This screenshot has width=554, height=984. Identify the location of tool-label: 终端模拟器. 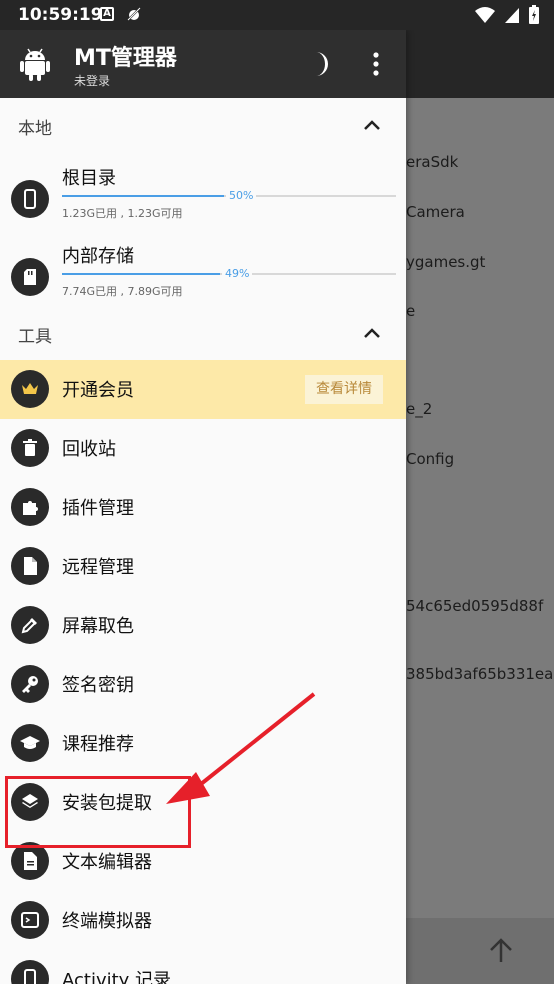
(107, 921).